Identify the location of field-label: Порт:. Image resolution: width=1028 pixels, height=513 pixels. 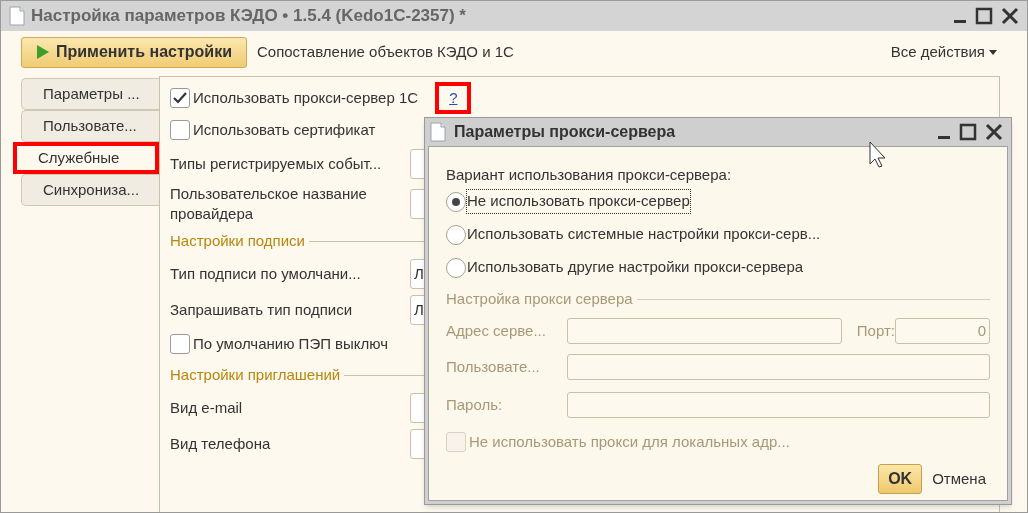
(875, 330).